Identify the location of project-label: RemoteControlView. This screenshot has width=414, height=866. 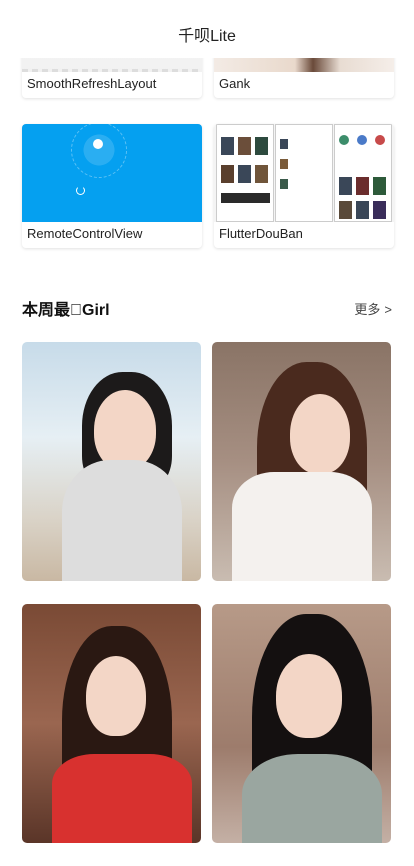
(85, 233).